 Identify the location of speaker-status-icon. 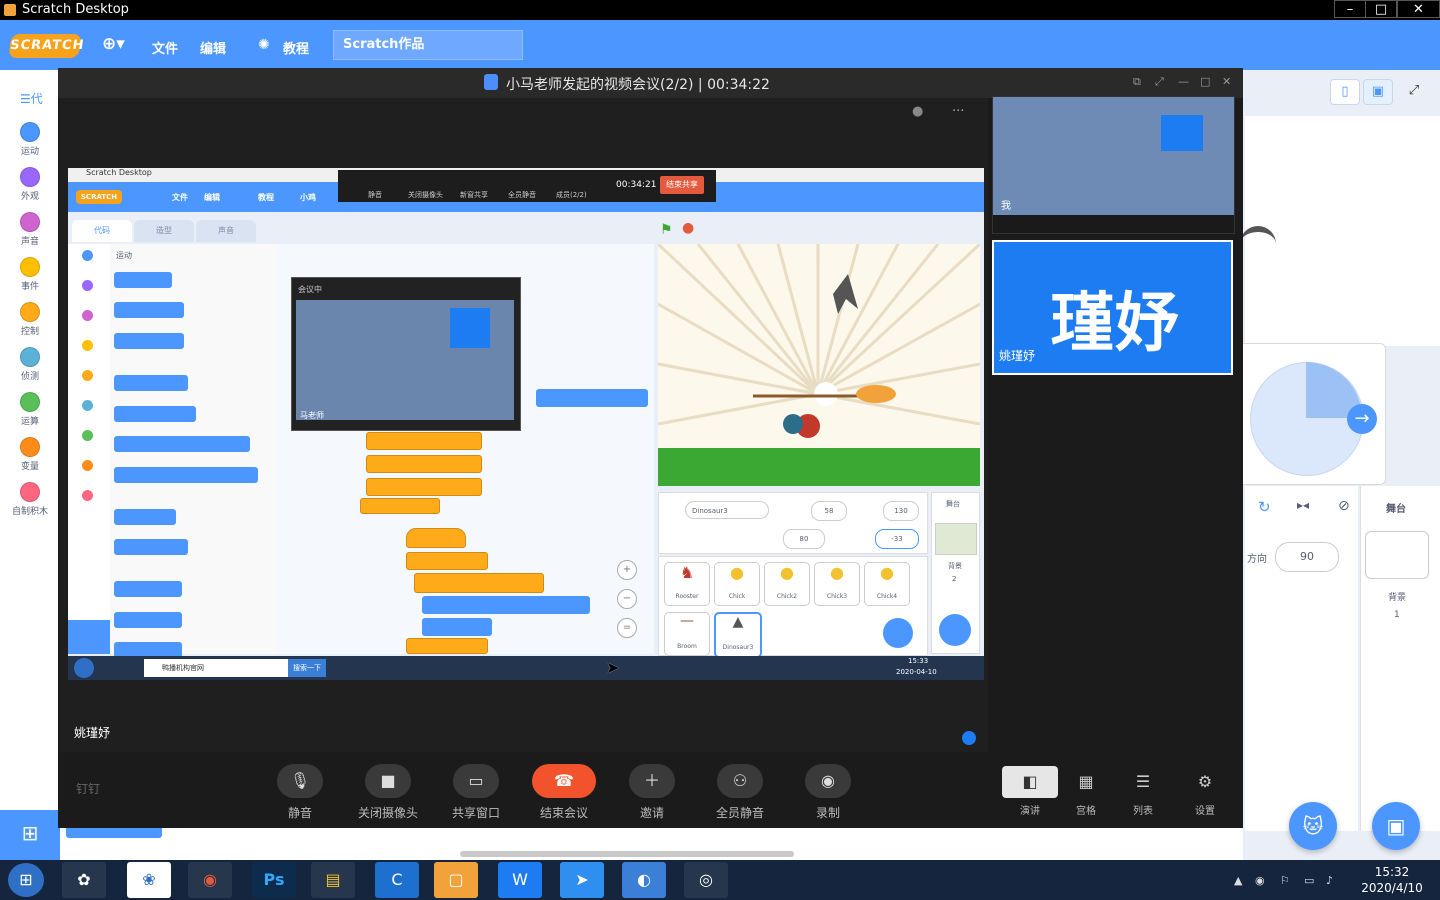
(969, 738).